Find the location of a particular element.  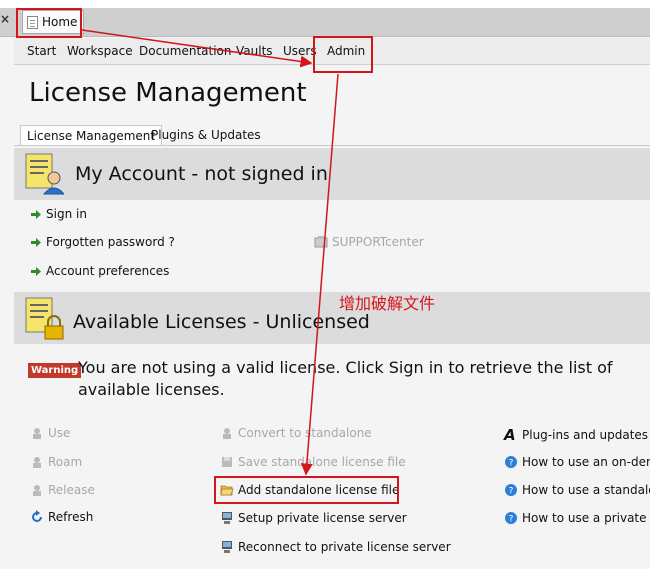

arrow-admin-to-add-license is located at coordinates (319, 274).